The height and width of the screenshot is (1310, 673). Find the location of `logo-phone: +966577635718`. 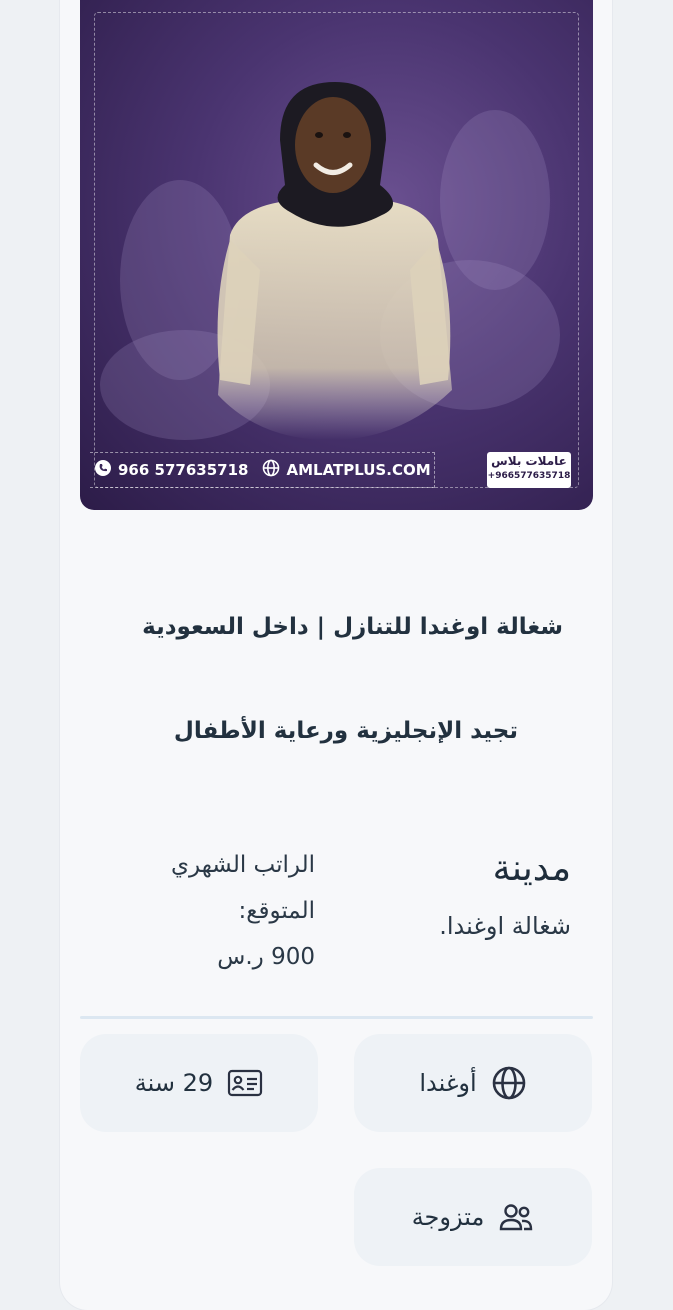

logo-phone: +966577635718 is located at coordinates (529, 476).